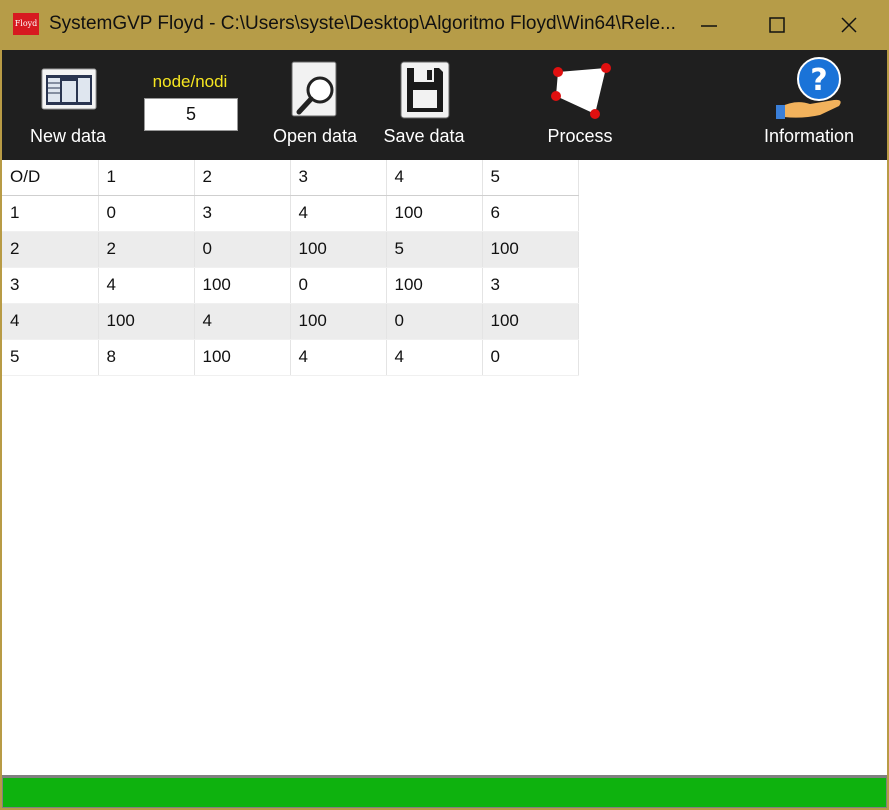  What do you see at coordinates (809, 136) in the screenshot?
I see `information-label: Information` at bounding box center [809, 136].